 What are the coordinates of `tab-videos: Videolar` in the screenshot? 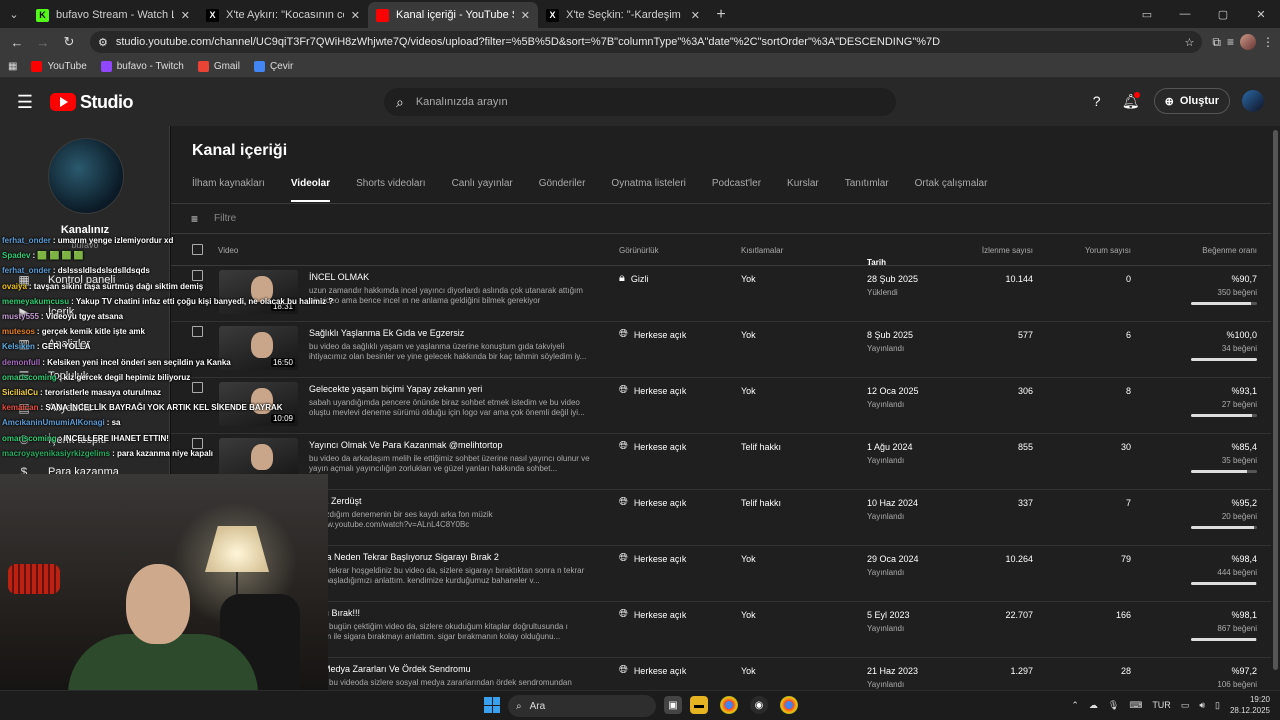 It's located at (310, 190).